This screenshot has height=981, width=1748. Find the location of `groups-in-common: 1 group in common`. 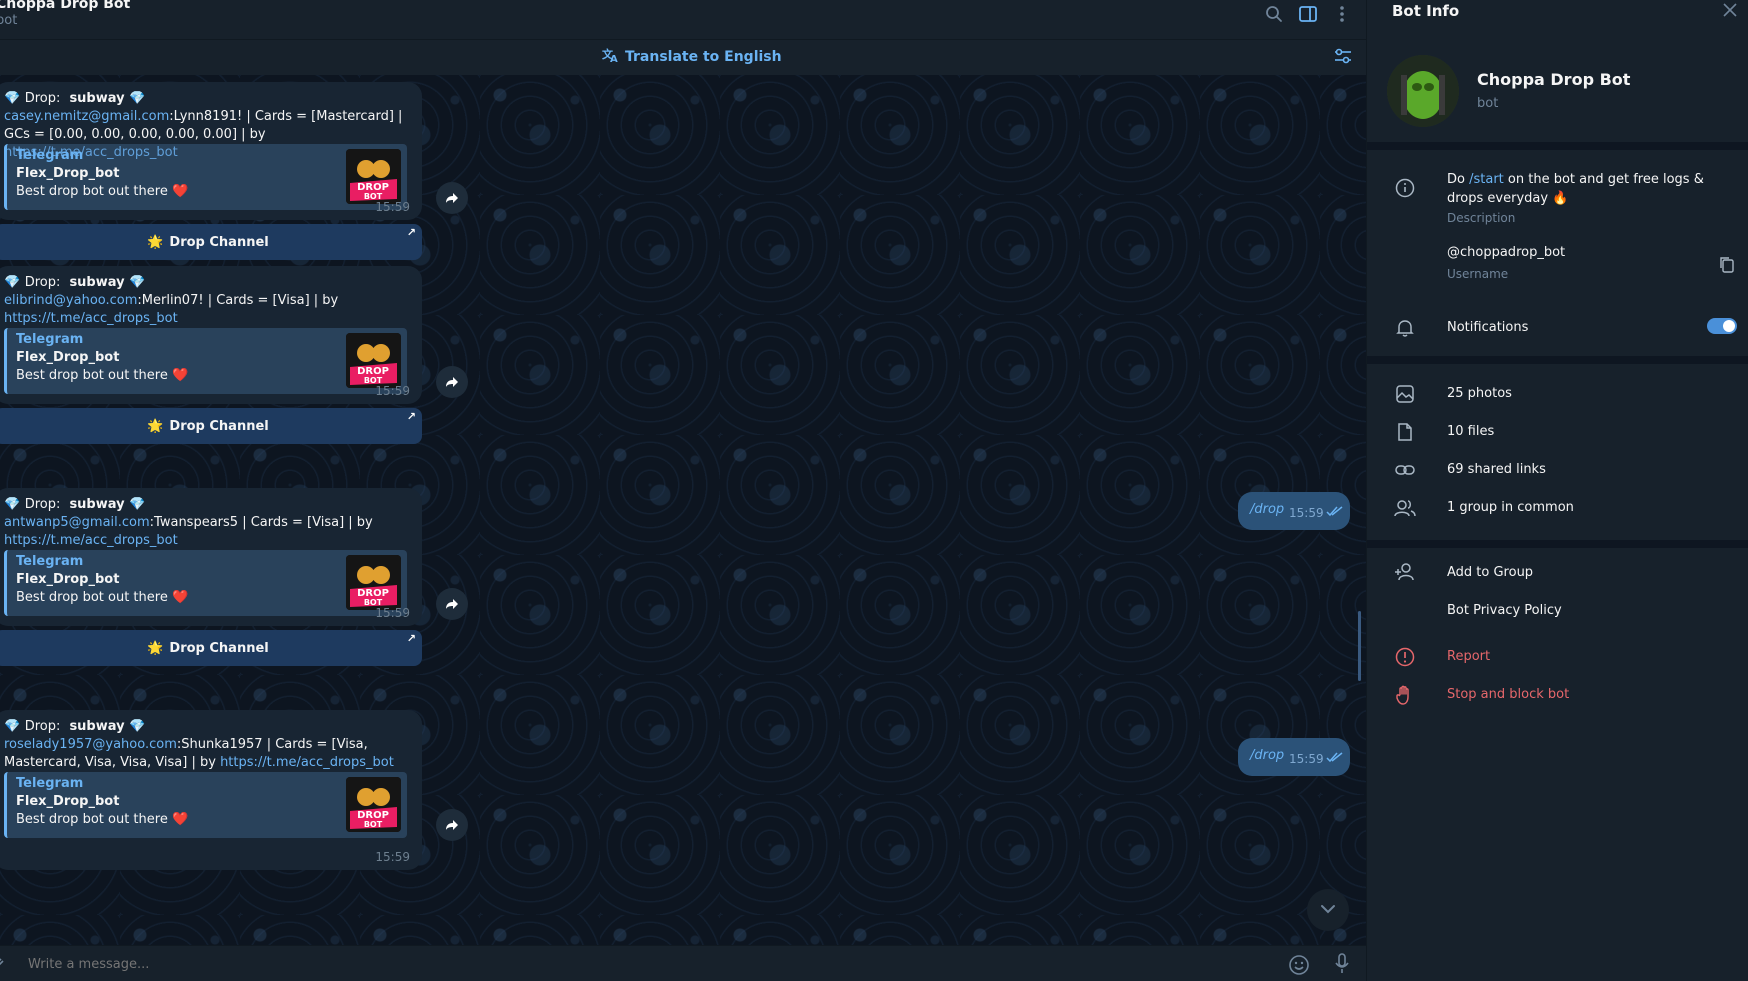

groups-in-common: 1 group in common is located at coordinates (1510, 507).